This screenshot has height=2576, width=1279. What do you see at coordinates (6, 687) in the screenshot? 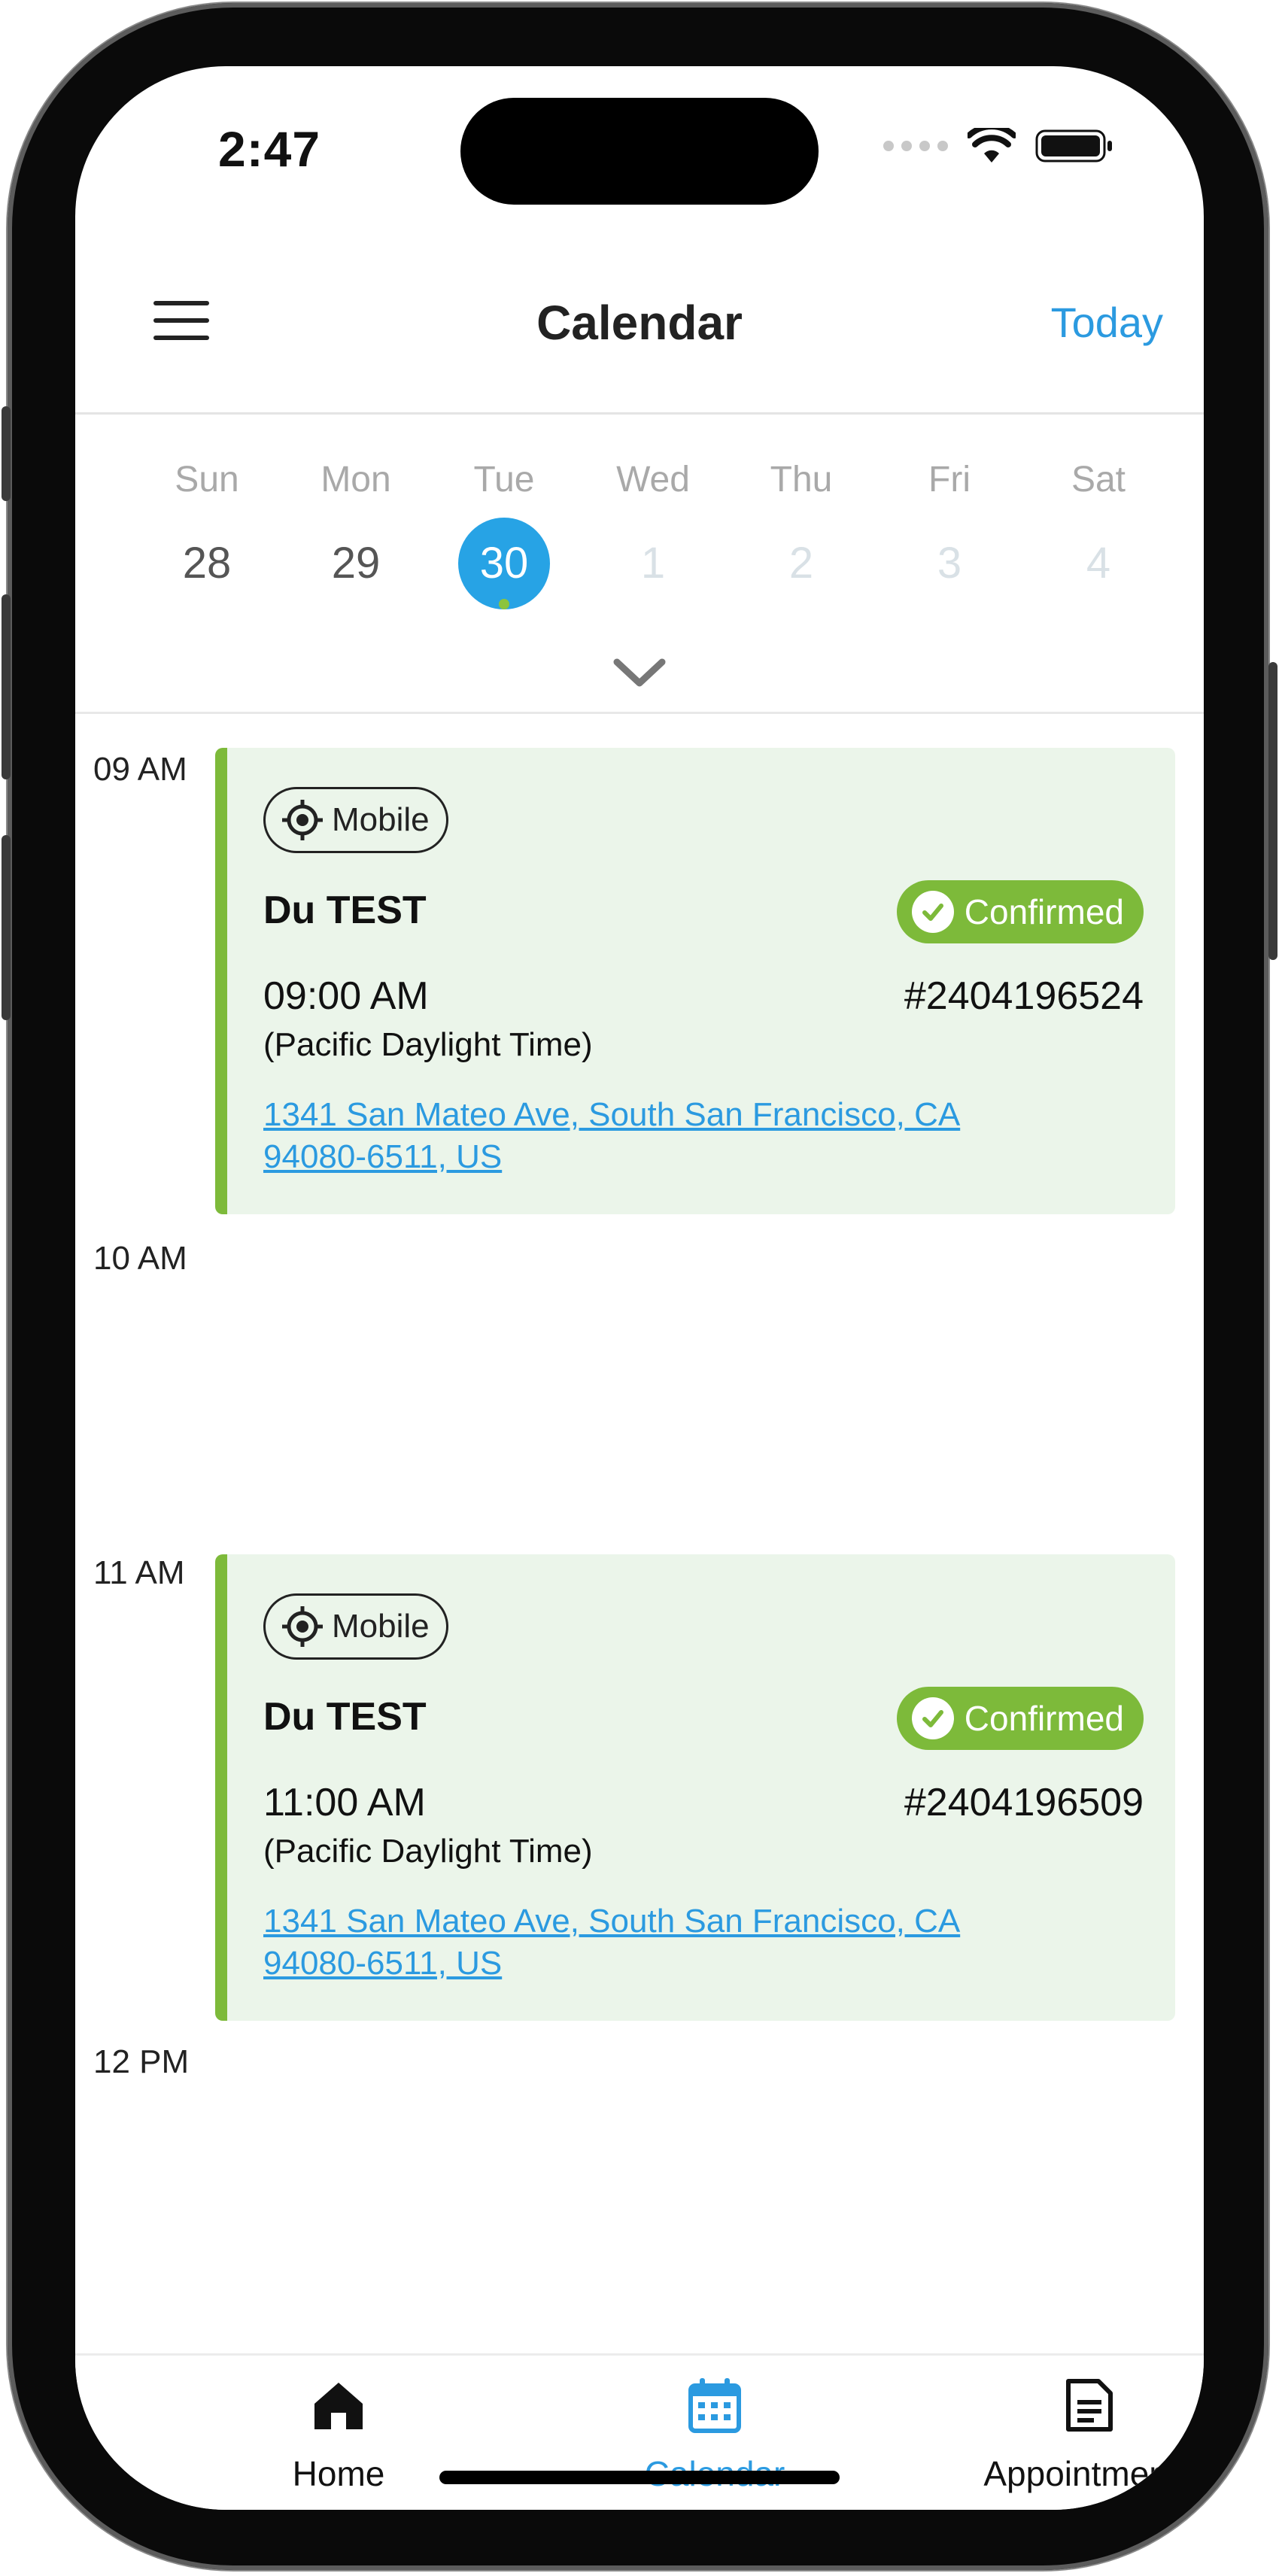
I see `volume-up-button` at bounding box center [6, 687].